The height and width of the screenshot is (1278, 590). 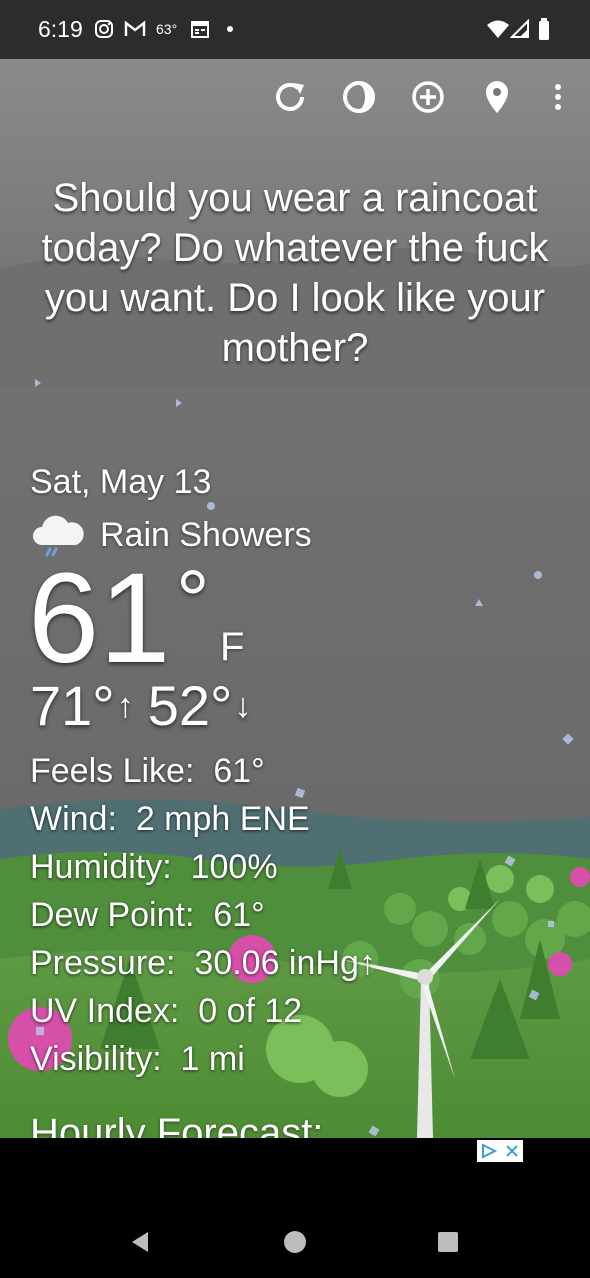 I want to click on calendar-icon, so click(x=200, y=29).